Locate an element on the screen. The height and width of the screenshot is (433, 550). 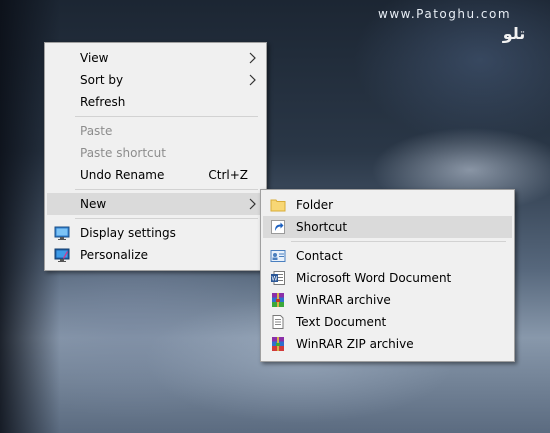
menu-item-personalize: Personalize is located at coordinates (155, 255).